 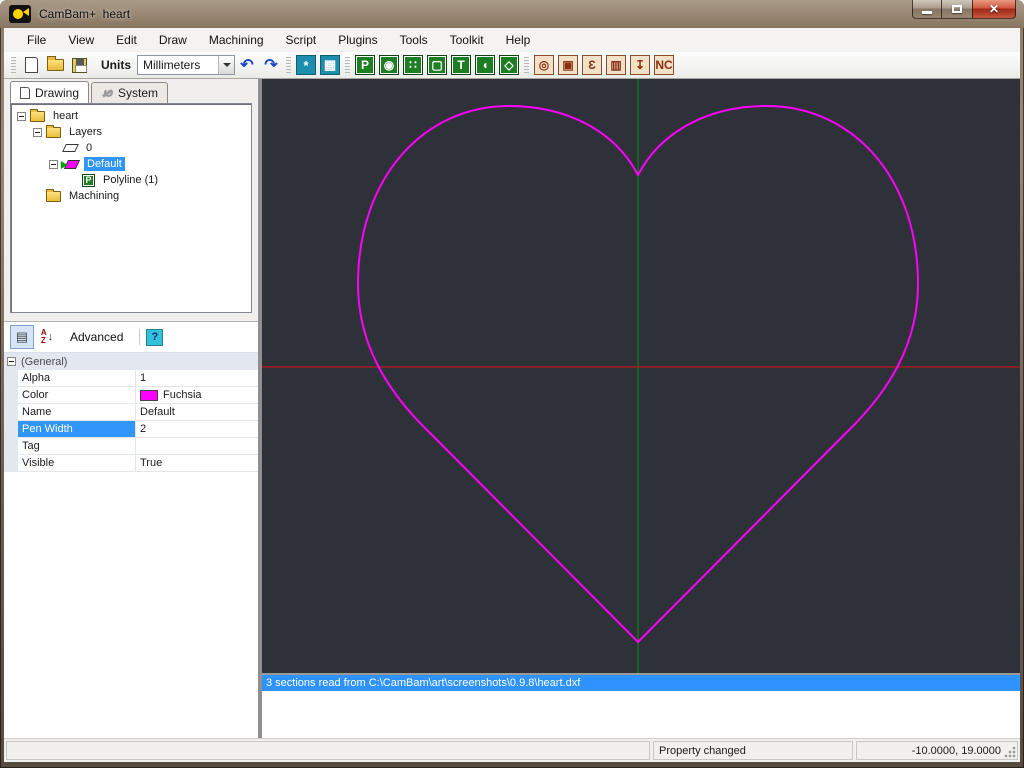 What do you see at coordinates (365, 65) in the screenshot?
I see `draw-polyline-button: P` at bounding box center [365, 65].